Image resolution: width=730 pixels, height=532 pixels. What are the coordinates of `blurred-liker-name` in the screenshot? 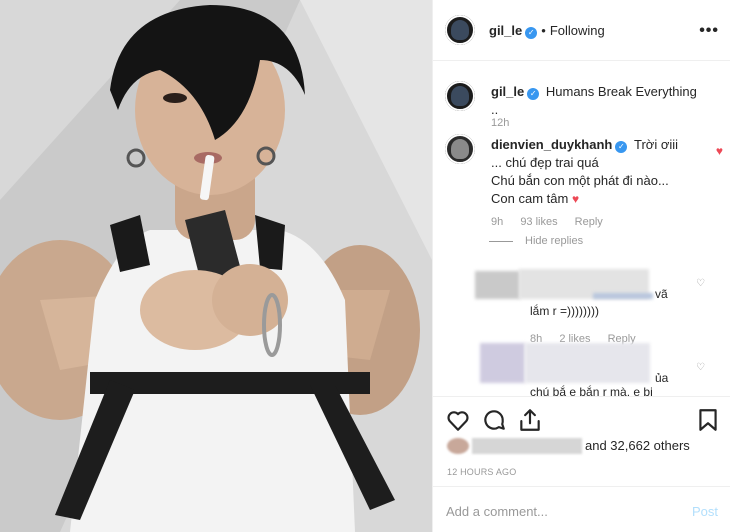 It's located at (527, 445).